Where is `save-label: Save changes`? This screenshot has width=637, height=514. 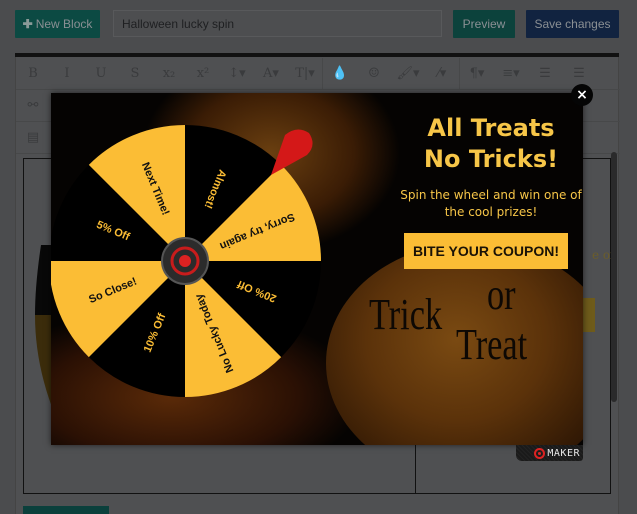
save-label: Save changes is located at coordinates (572, 24).